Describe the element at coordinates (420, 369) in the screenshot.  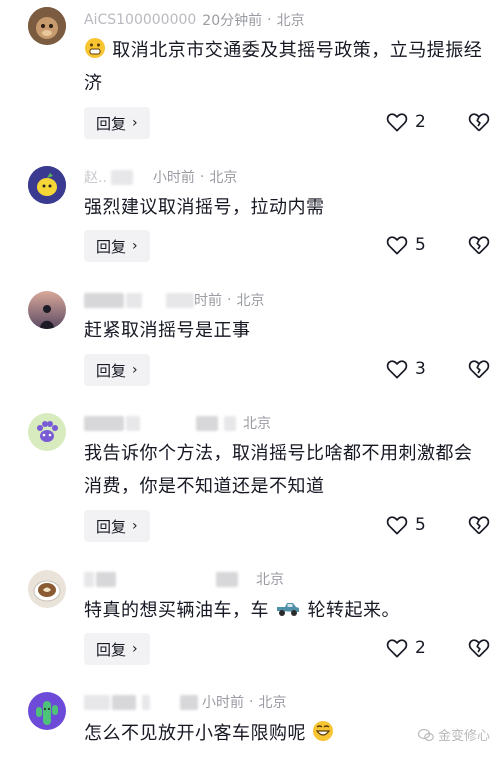
I see `like-count: 3` at that location.